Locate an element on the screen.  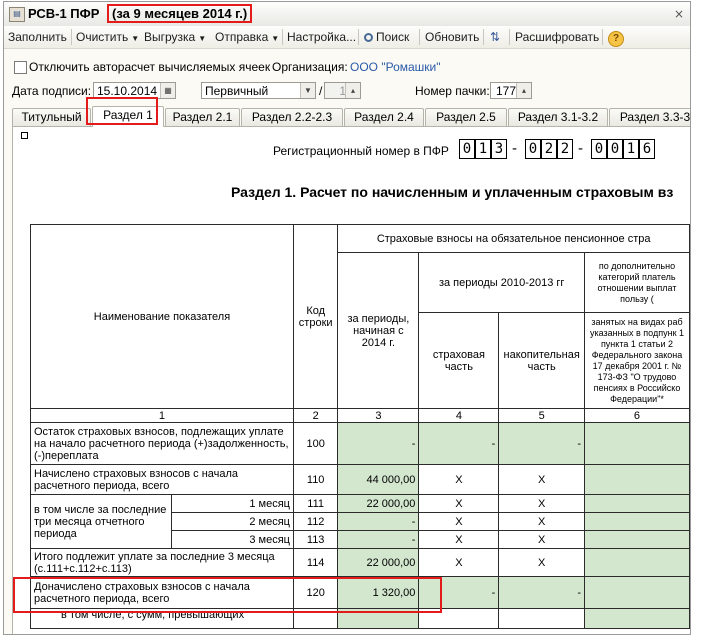
sign-date-value: 15.10.2014 is located at coordinates (127, 91).